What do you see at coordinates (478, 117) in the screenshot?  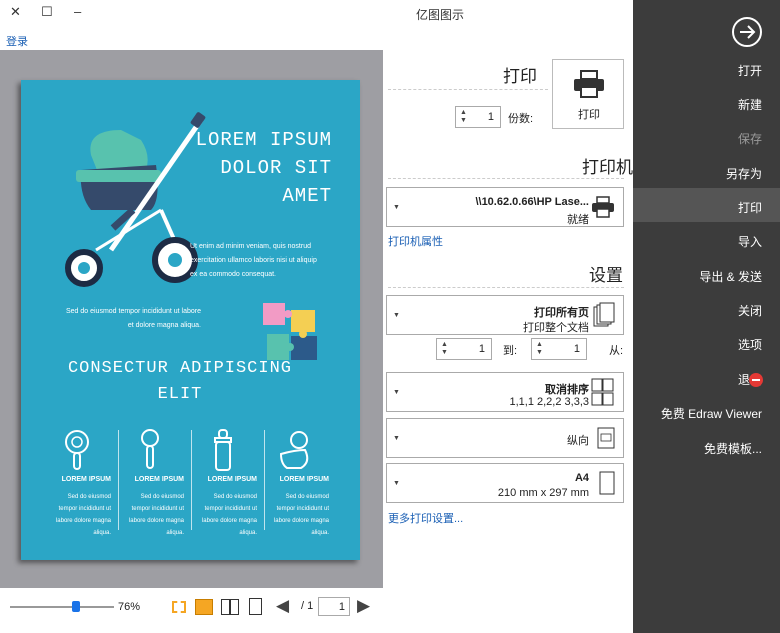 I see `copies-stepper: ▲ ▼ 1` at bounding box center [478, 117].